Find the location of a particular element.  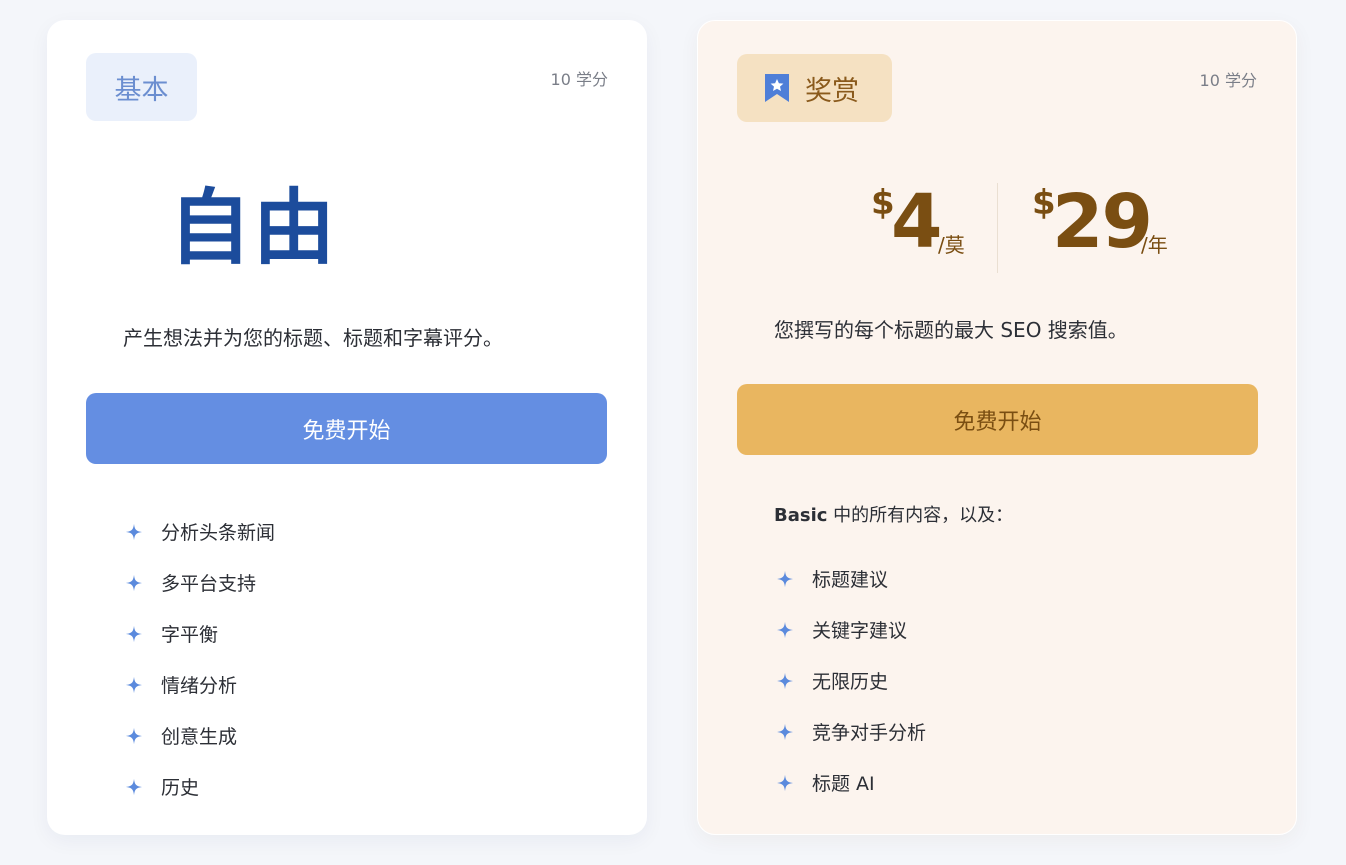

feature-item: 历史 is located at coordinates (200, 786).